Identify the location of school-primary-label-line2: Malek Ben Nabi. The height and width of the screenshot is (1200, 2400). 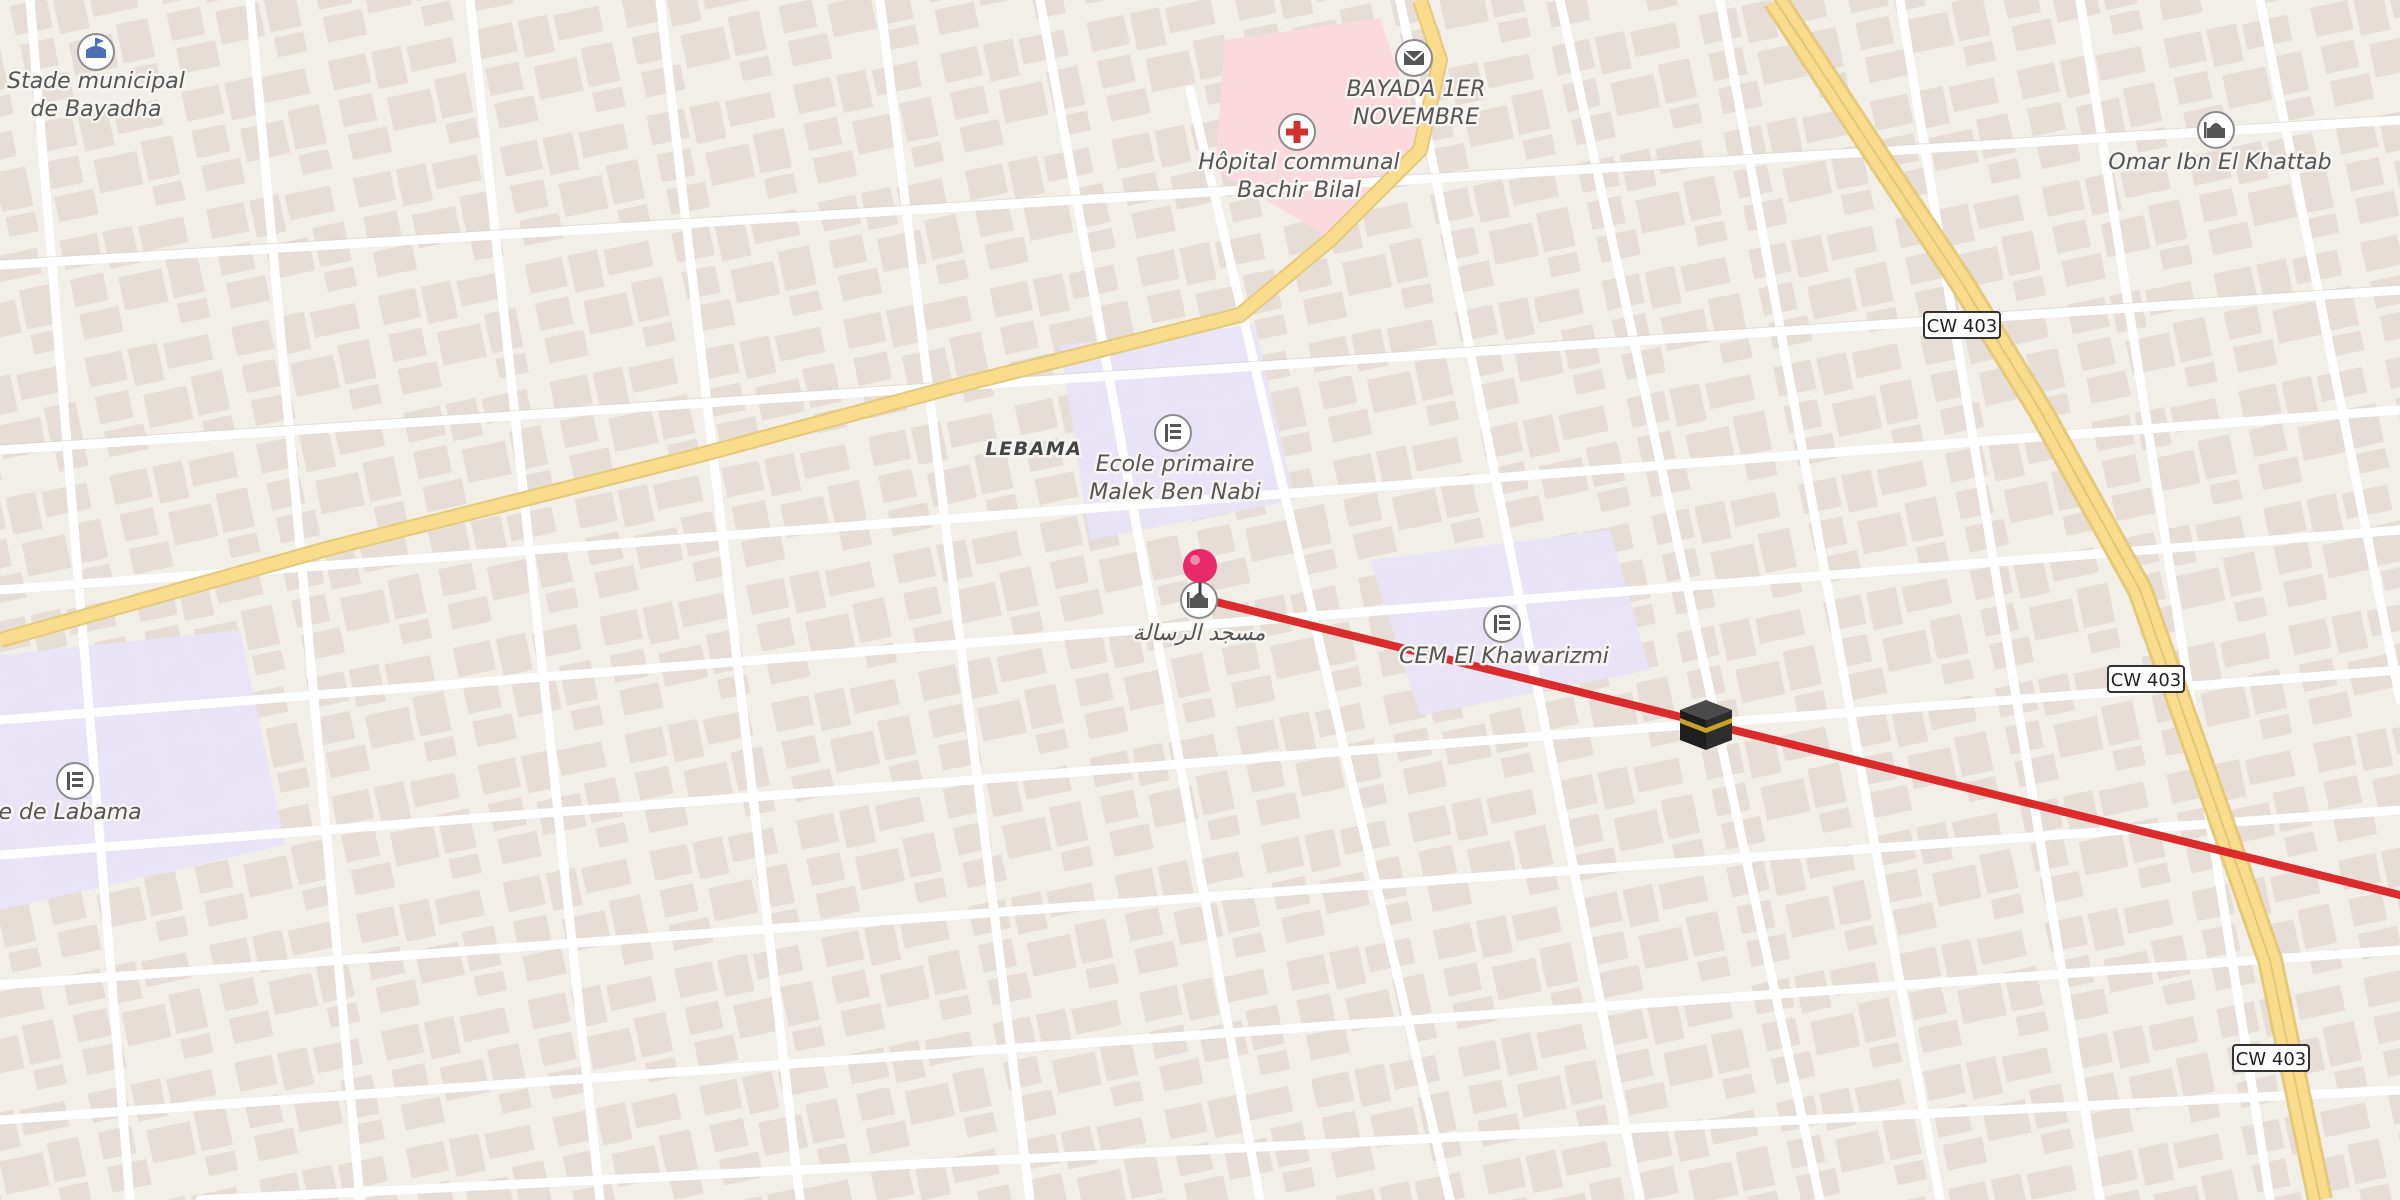
(1175, 493).